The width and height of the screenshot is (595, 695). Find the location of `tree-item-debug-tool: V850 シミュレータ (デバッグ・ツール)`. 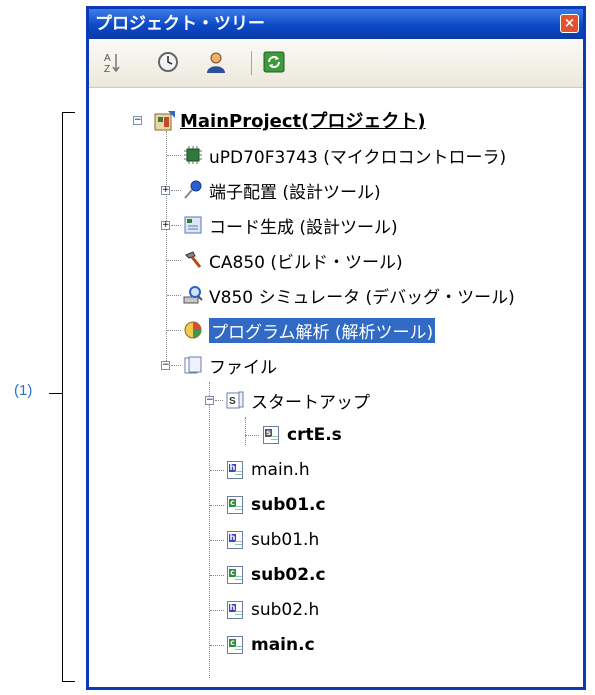

tree-item-debug-tool: V850 シミュレータ (デバッグ・ツール) is located at coordinates (349, 296).